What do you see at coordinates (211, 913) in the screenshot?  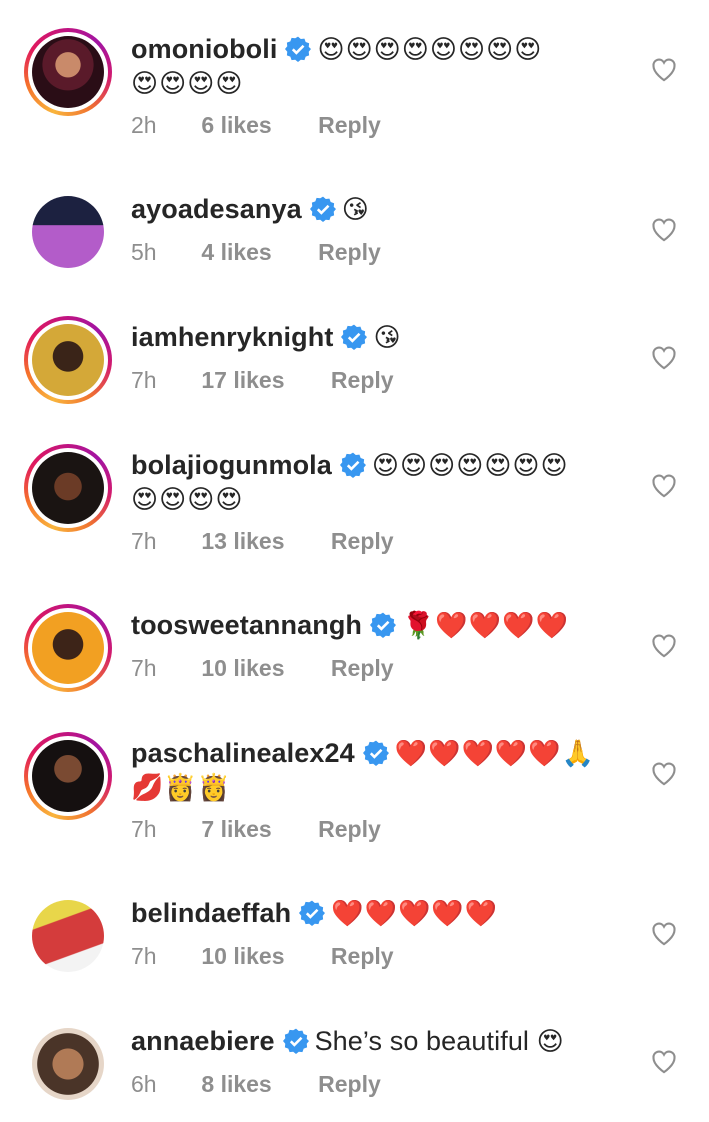 I see `username: belindaeffah` at bounding box center [211, 913].